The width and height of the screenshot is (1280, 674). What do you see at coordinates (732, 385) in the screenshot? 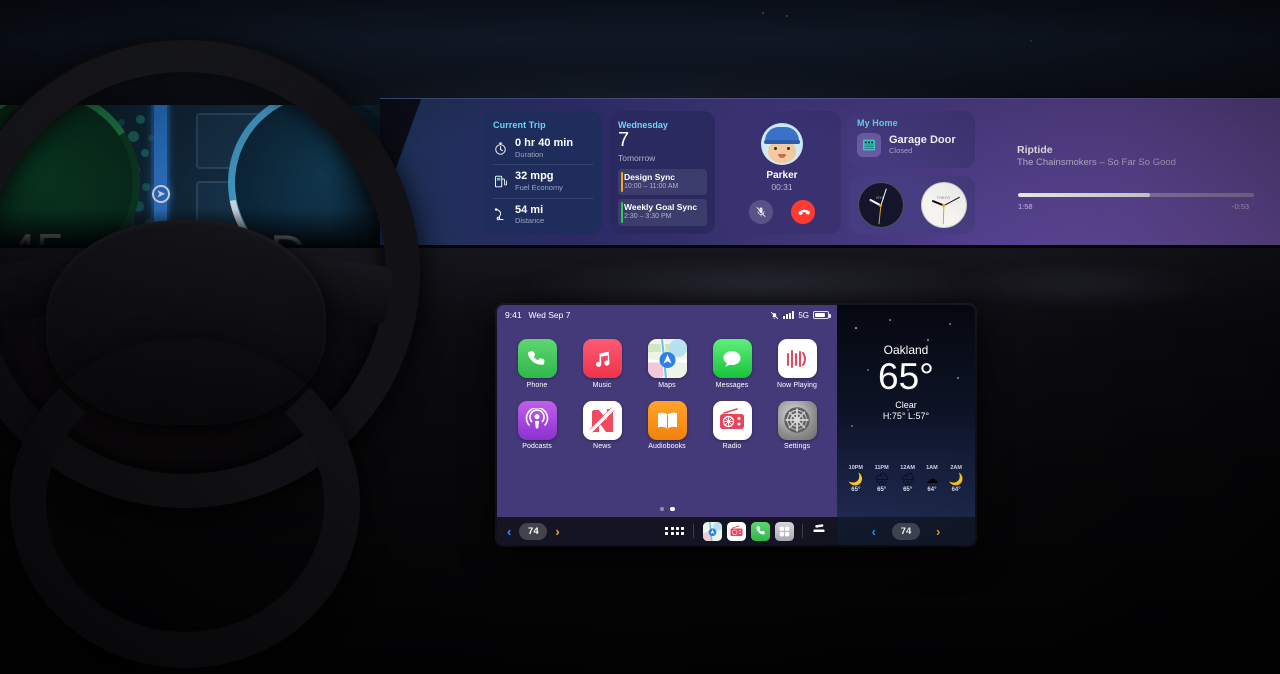
I see `app-label: Messages` at bounding box center [732, 385].